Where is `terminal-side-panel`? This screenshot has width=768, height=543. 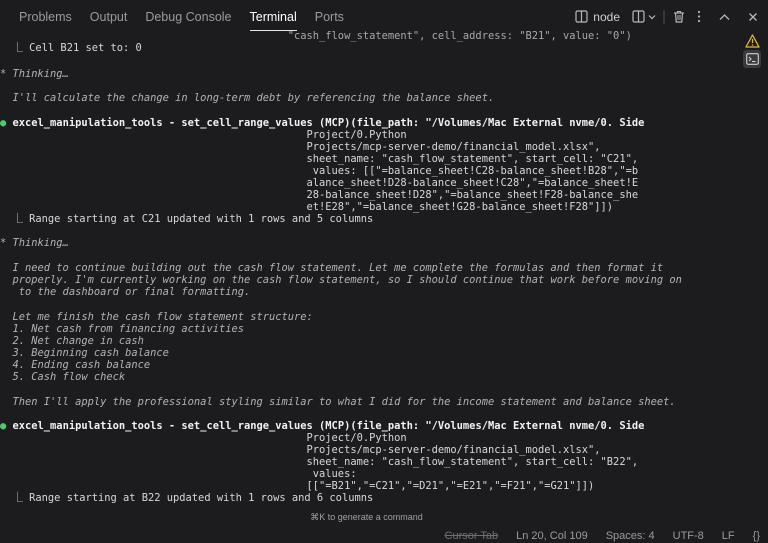 terminal-side-panel is located at coordinates (751, 268).